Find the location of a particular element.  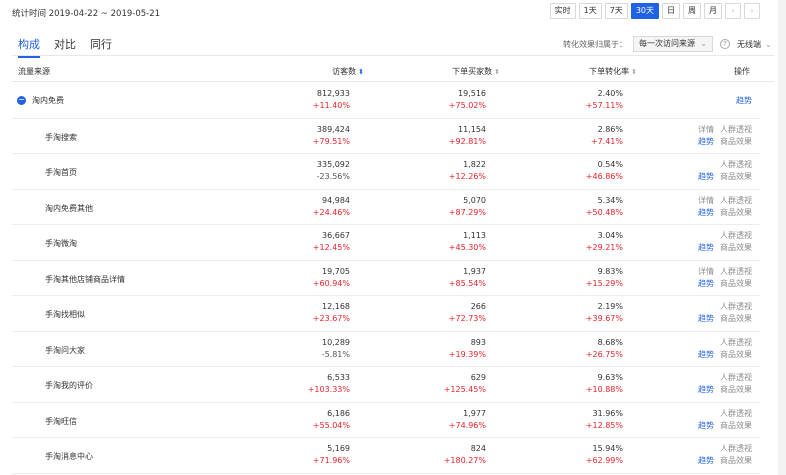

visitors-change: +71.96% is located at coordinates (331, 460).